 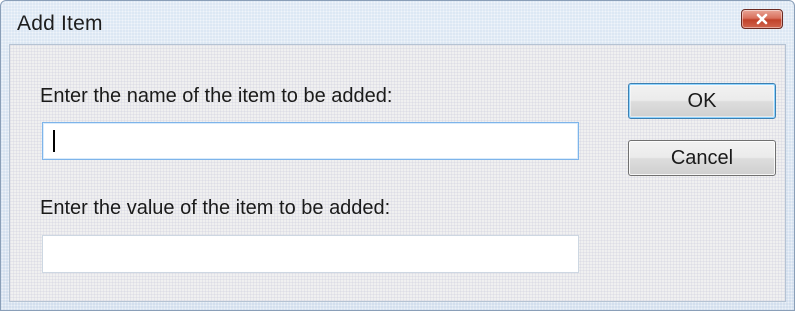 What do you see at coordinates (310, 254) in the screenshot?
I see `value-input` at bounding box center [310, 254].